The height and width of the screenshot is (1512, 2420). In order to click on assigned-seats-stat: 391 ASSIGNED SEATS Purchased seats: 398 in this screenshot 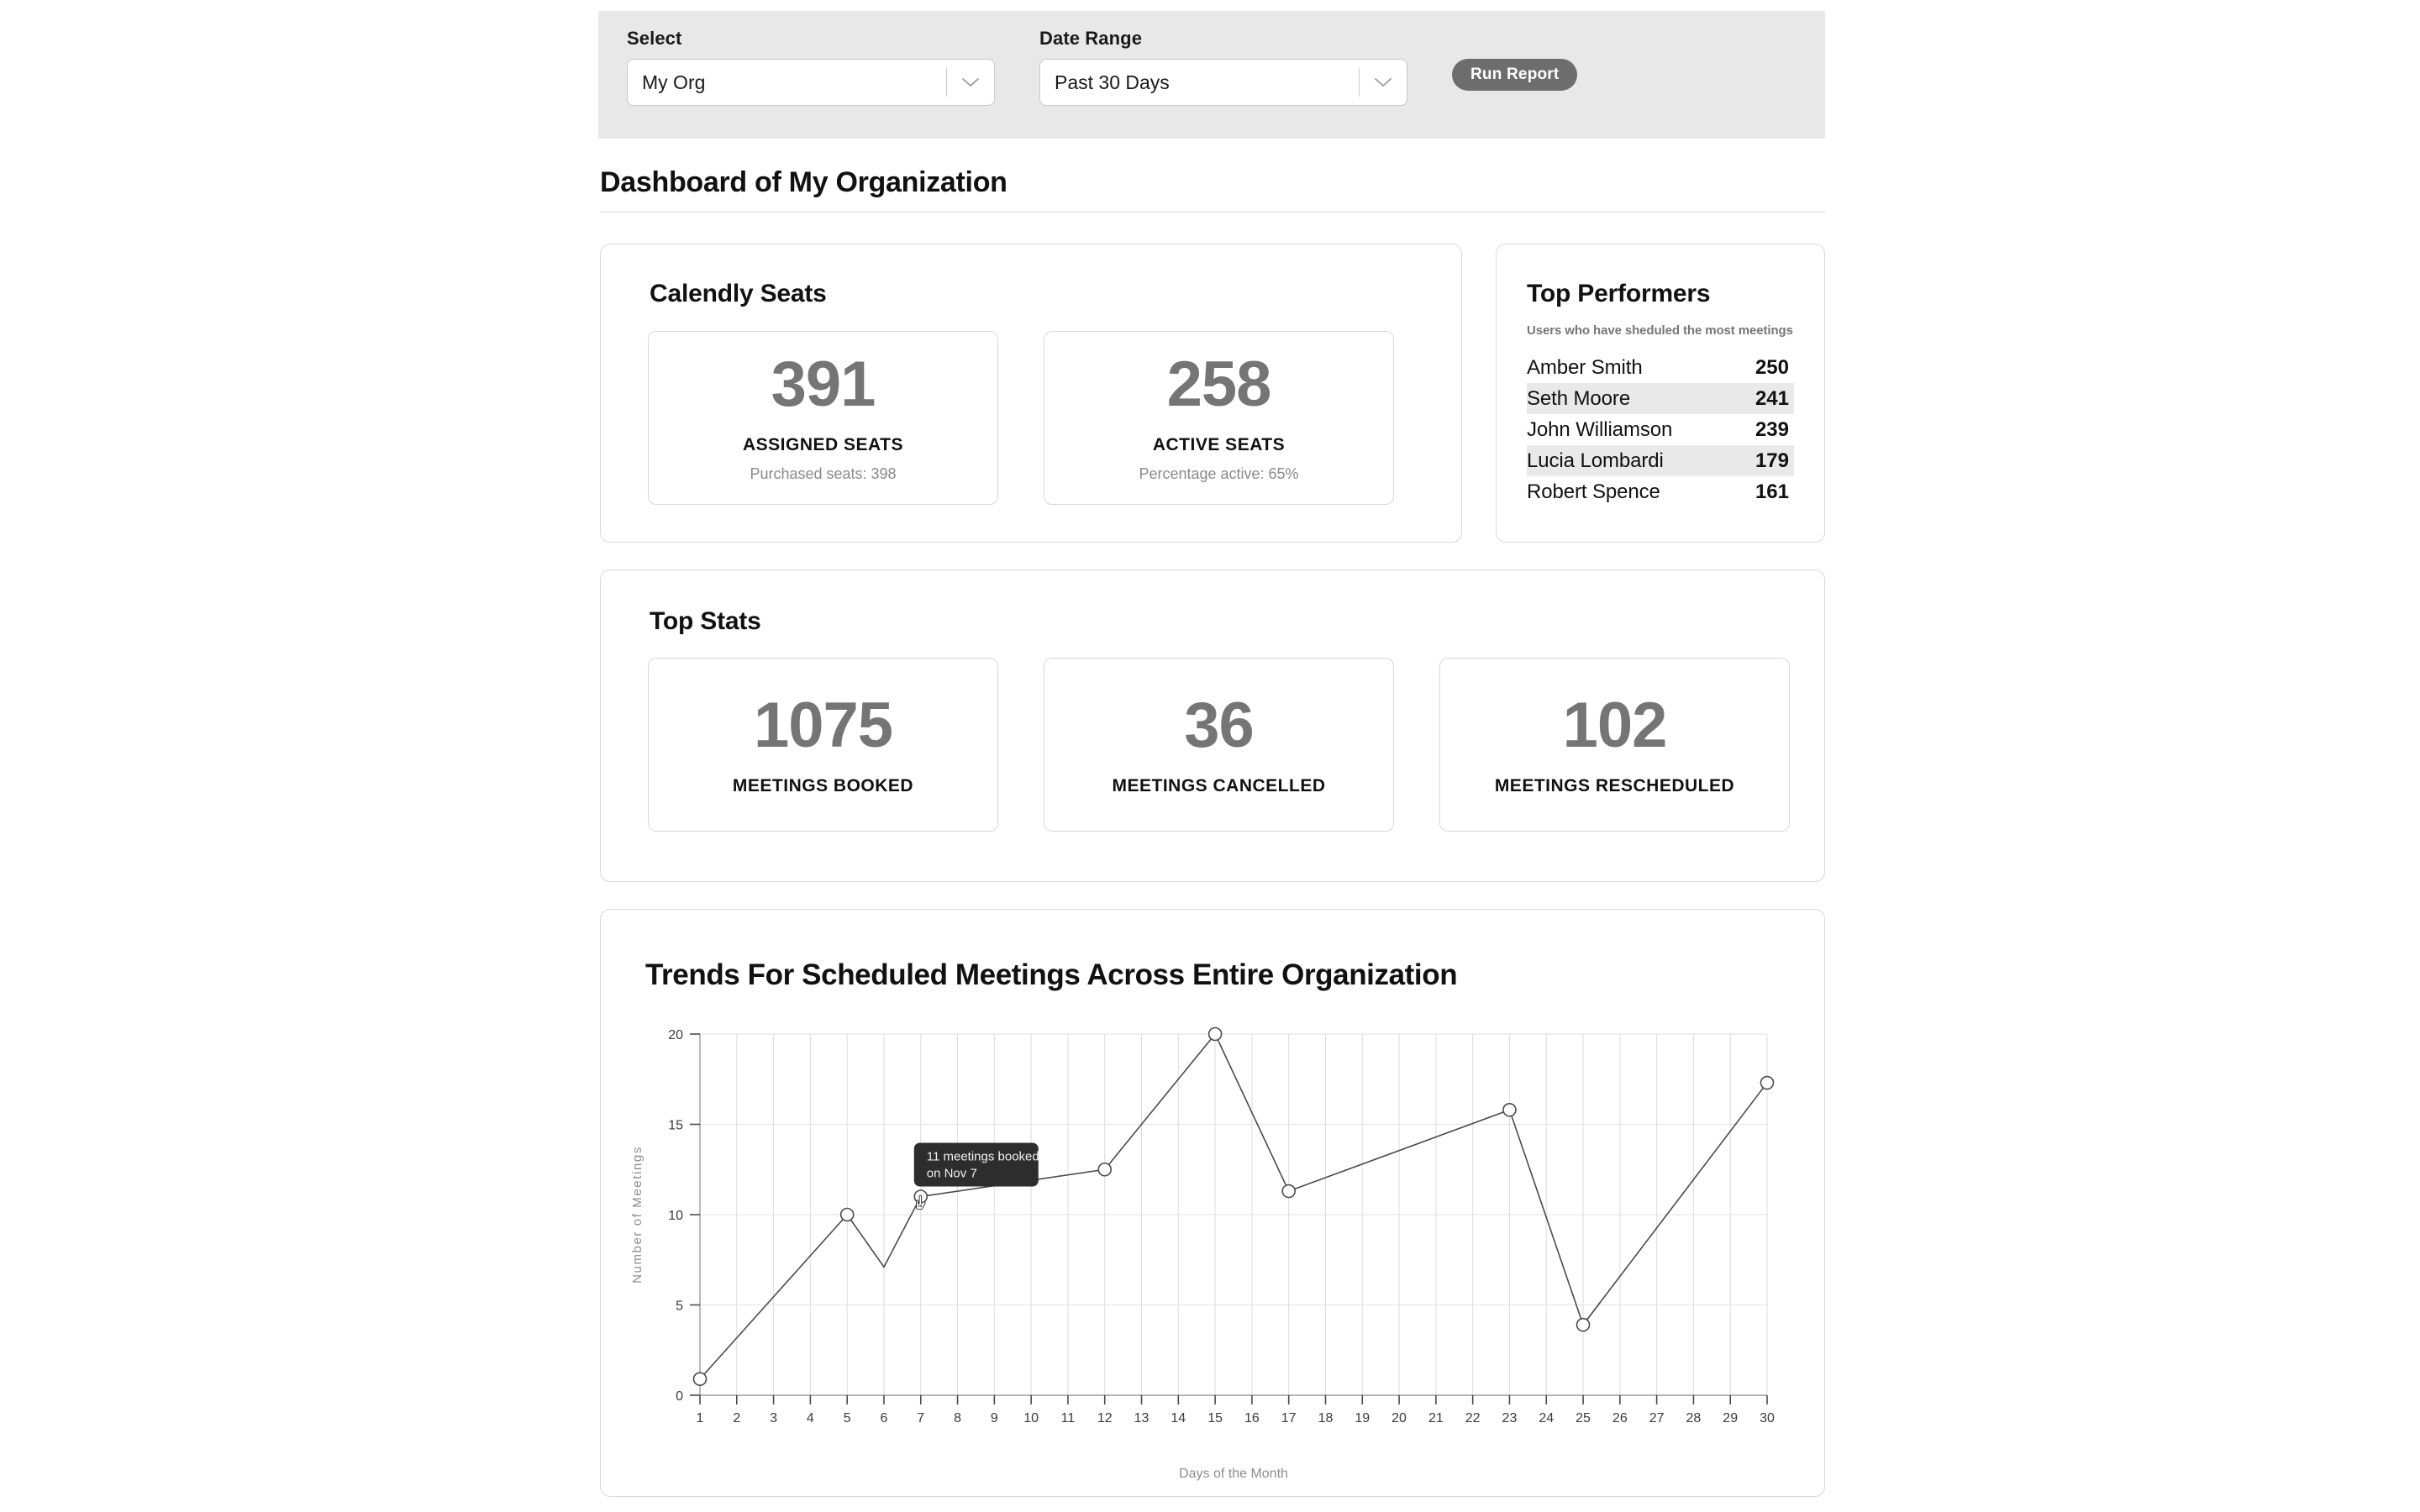, I will do `click(823, 418)`.